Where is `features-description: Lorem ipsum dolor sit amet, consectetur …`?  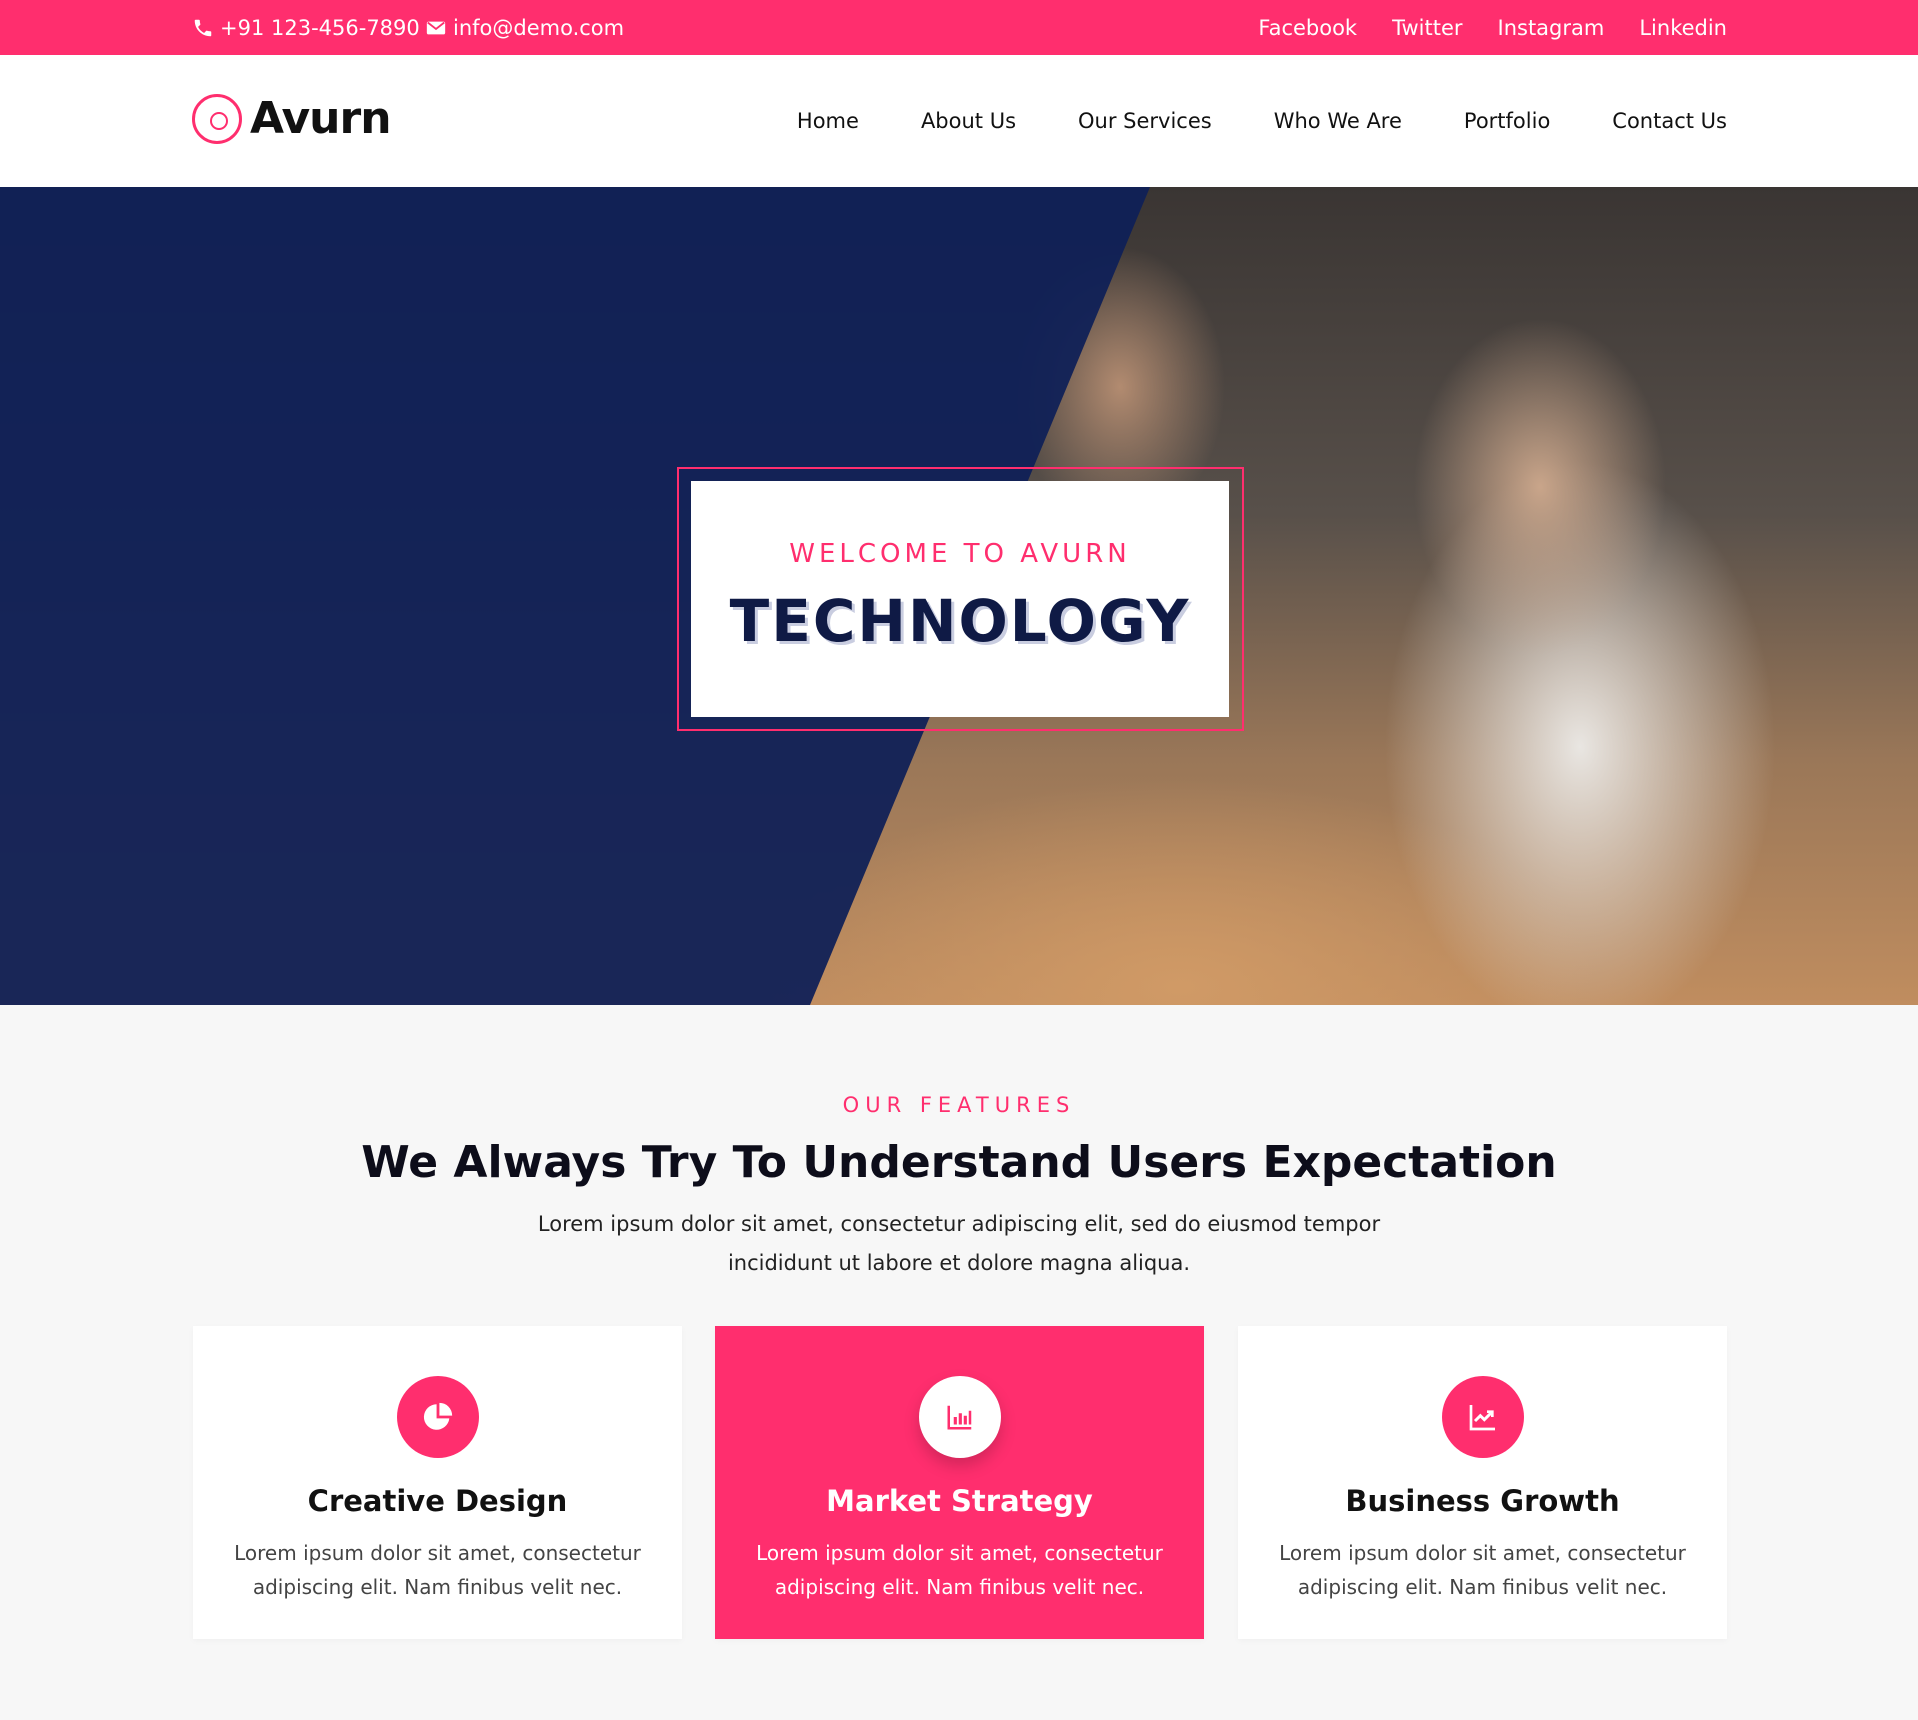
features-description: Lorem ipsum dolor sit amet, consectetur … is located at coordinates (959, 1244).